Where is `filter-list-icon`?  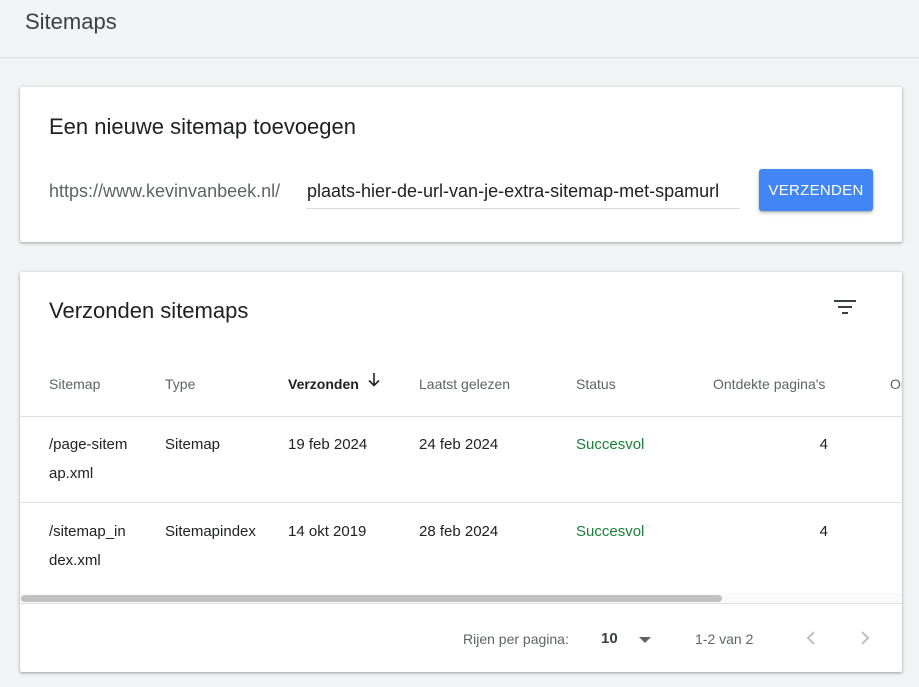
filter-list-icon is located at coordinates (845, 307).